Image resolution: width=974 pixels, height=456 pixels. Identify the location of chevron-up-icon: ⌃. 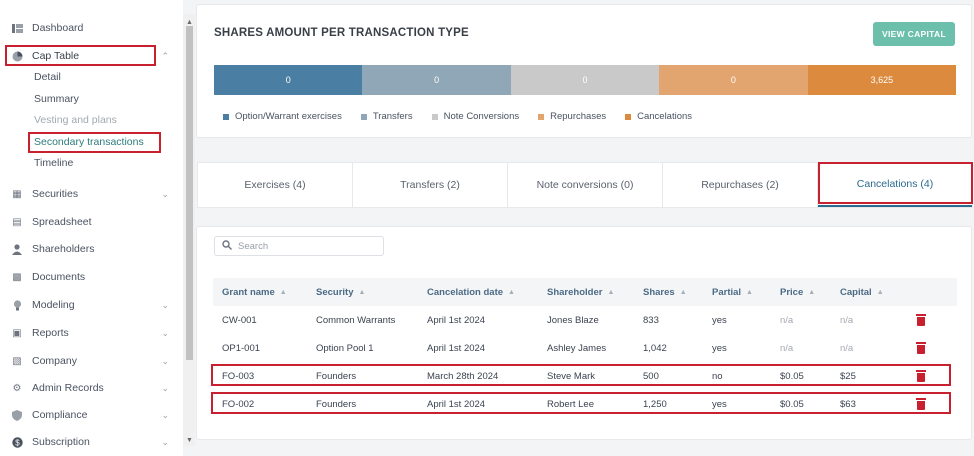
(165, 56).